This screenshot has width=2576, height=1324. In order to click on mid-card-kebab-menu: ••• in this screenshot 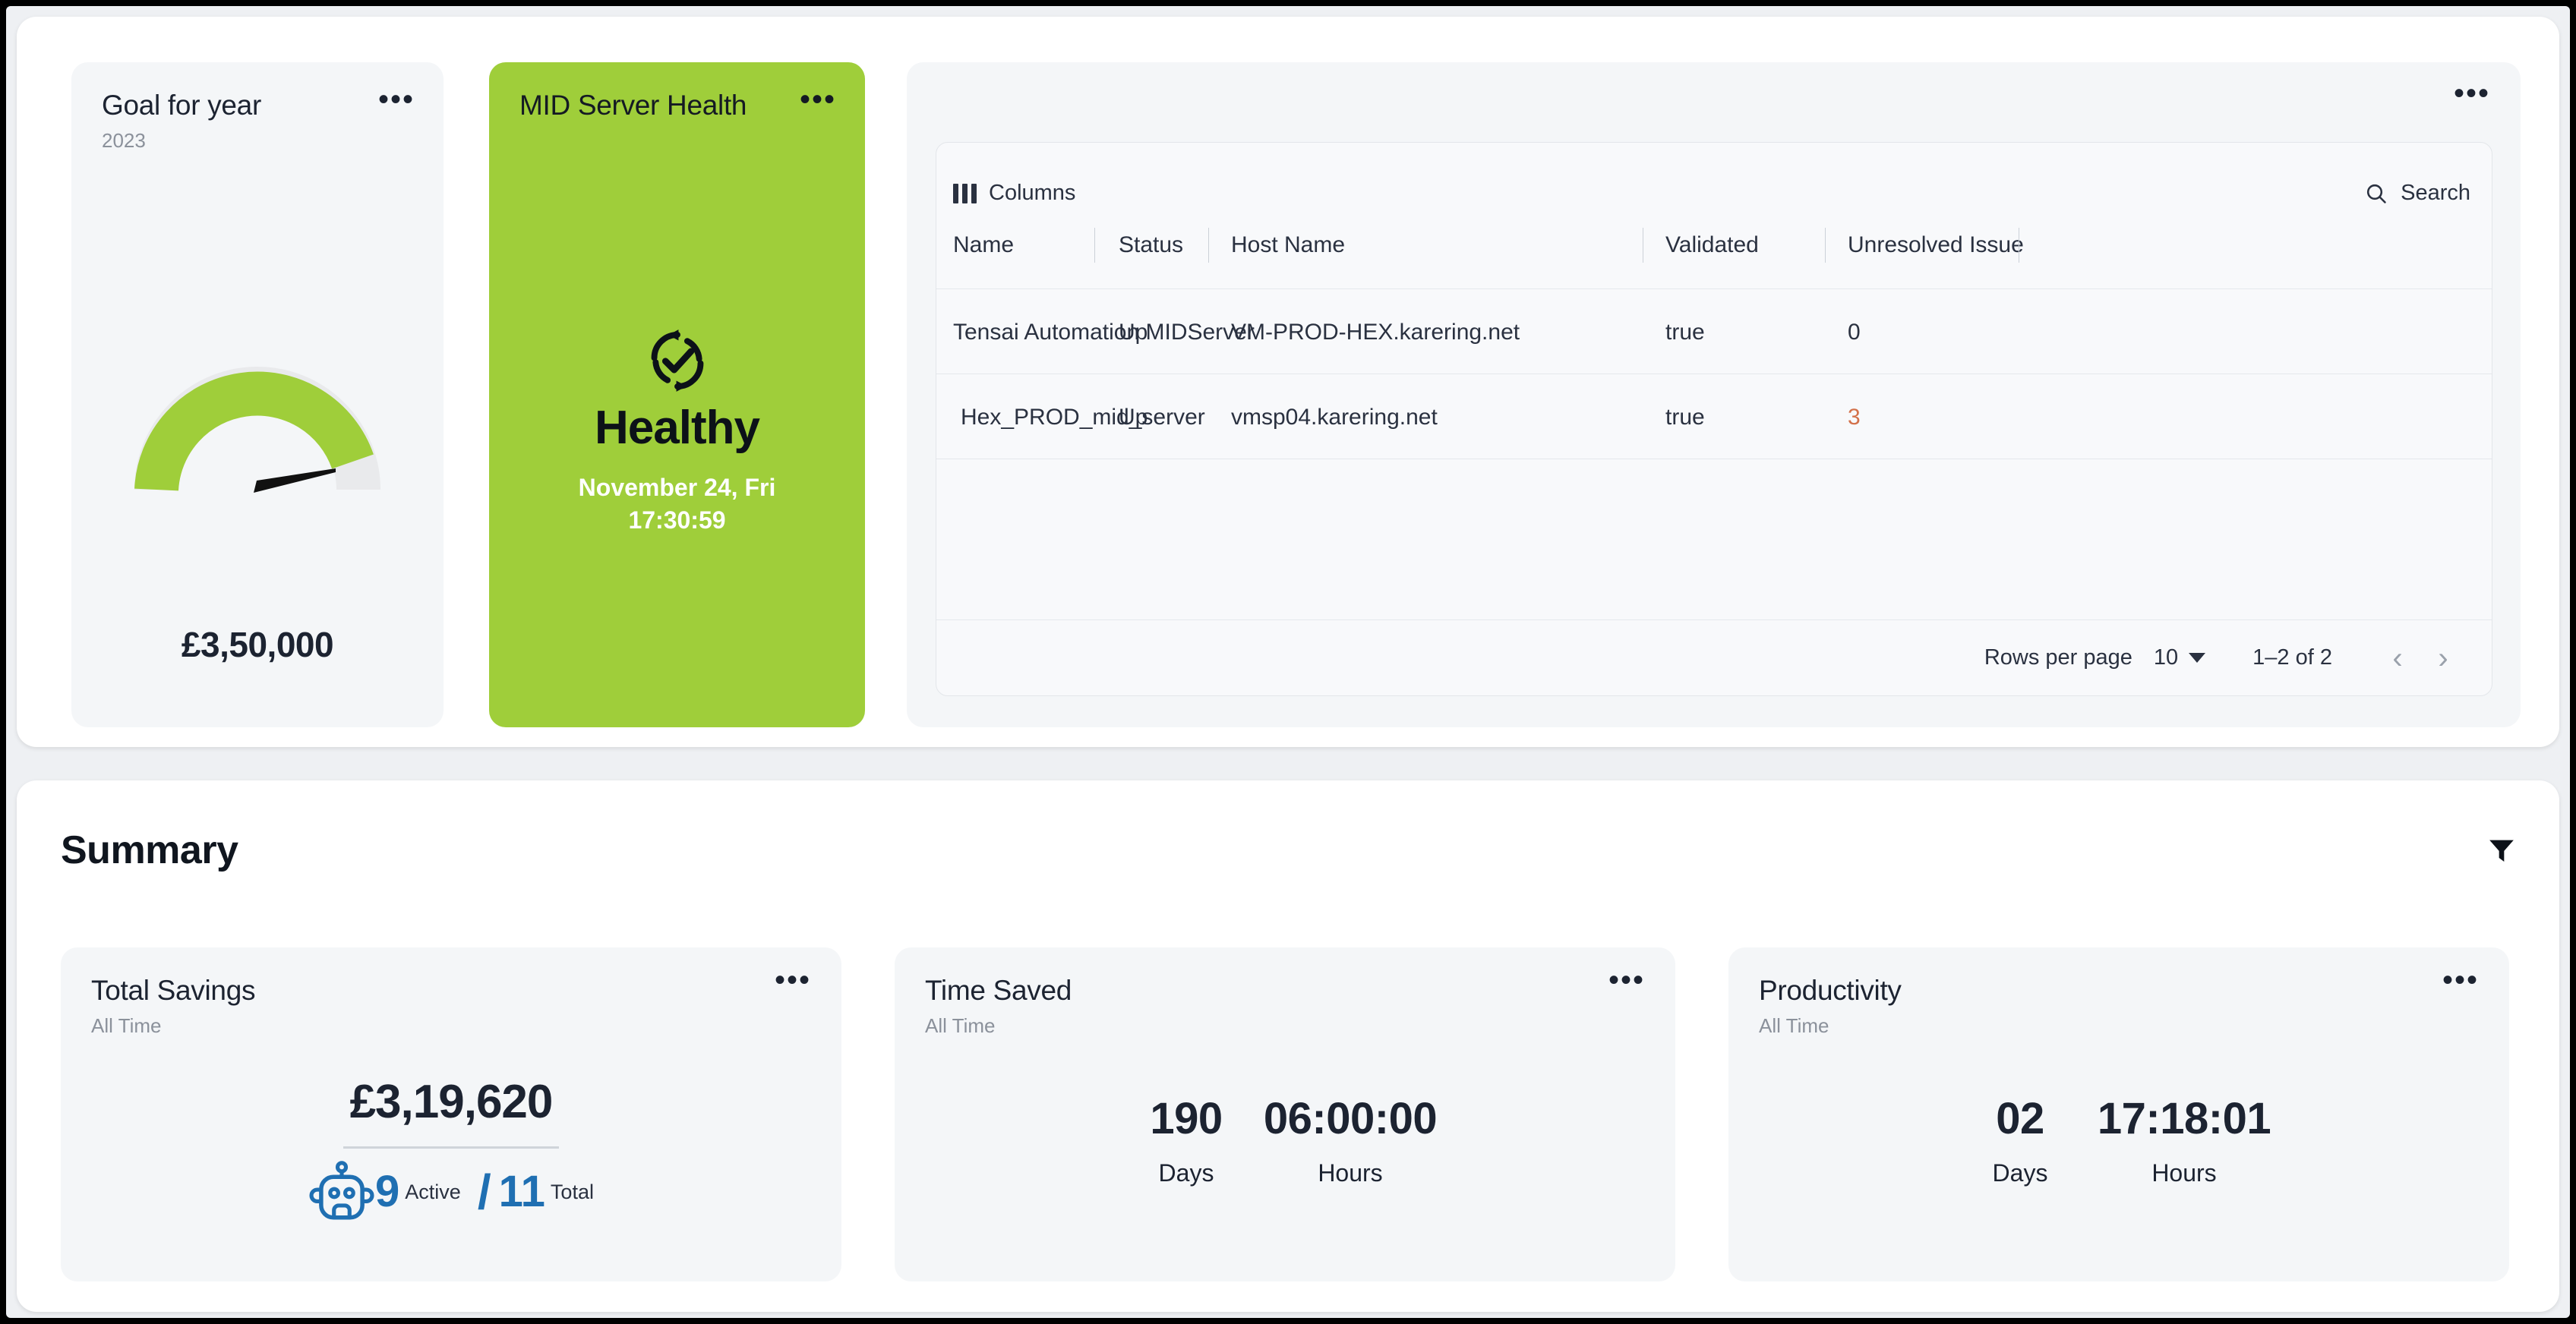, I will do `click(818, 99)`.